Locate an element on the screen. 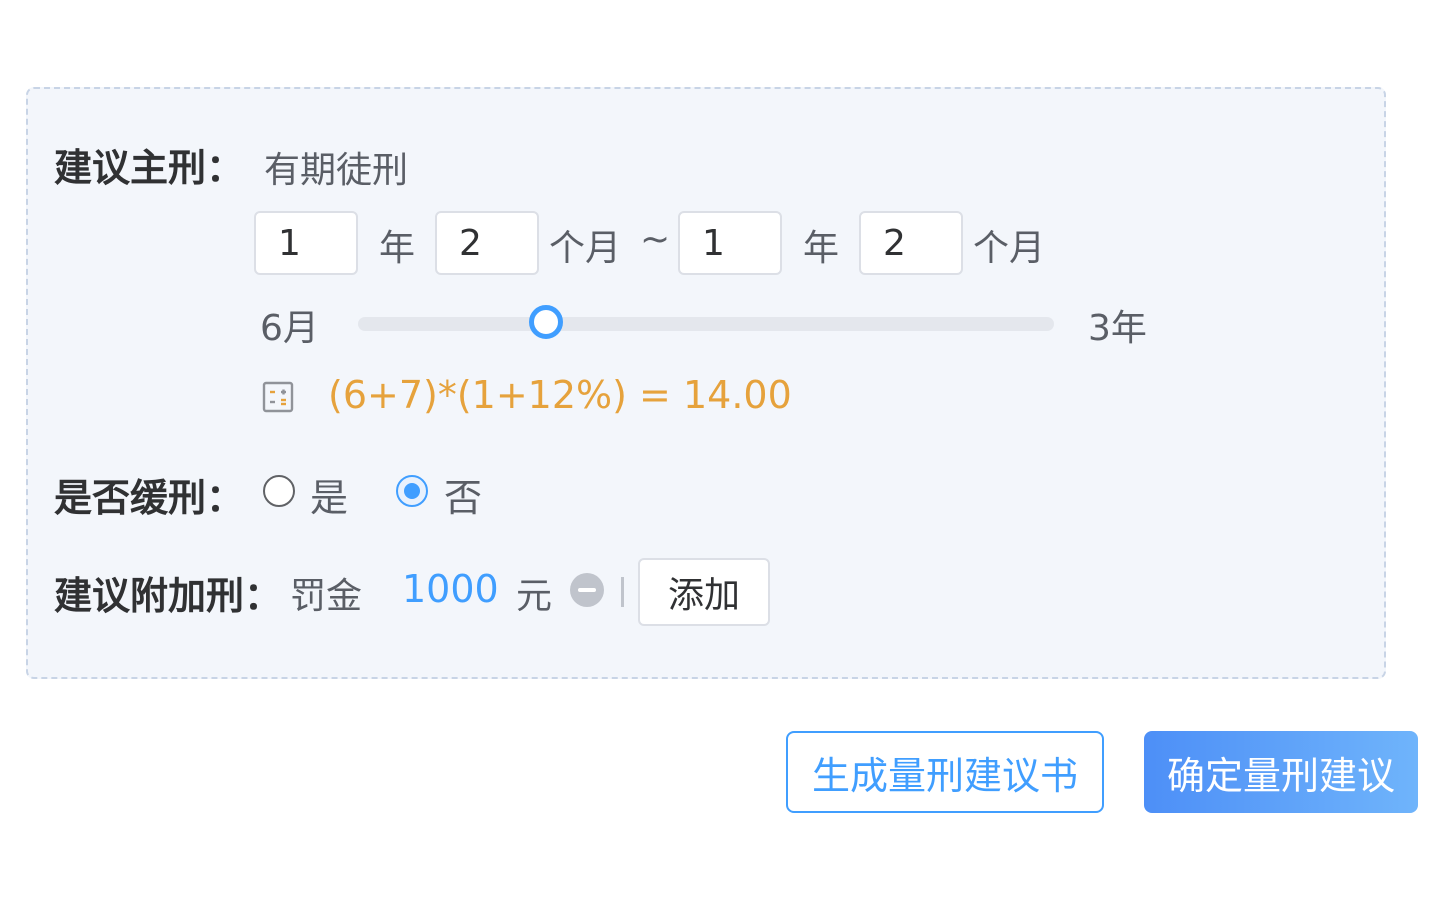 Image resolution: width=1440 pixels, height=900 pixels. sentence-slider-track is located at coordinates (706, 324).